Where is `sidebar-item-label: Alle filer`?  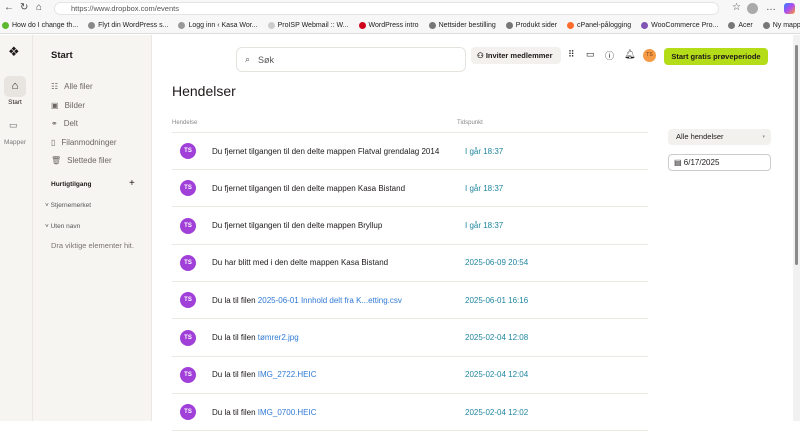
sidebar-item-label: Alle filer is located at coordinates (78, 86).